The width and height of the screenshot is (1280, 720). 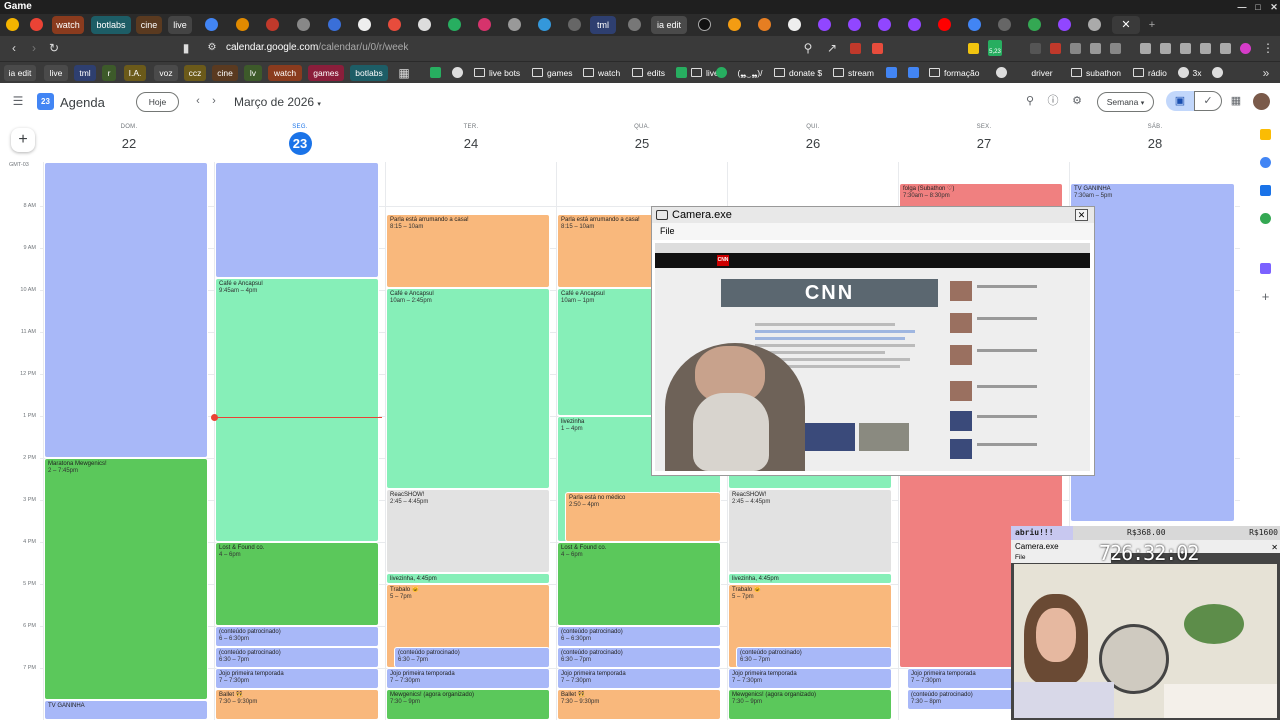 What do you see at coordinates (68, 25) in the screenshot?
I see `tab-group-watch: watch` at bounding box center [68, 25].